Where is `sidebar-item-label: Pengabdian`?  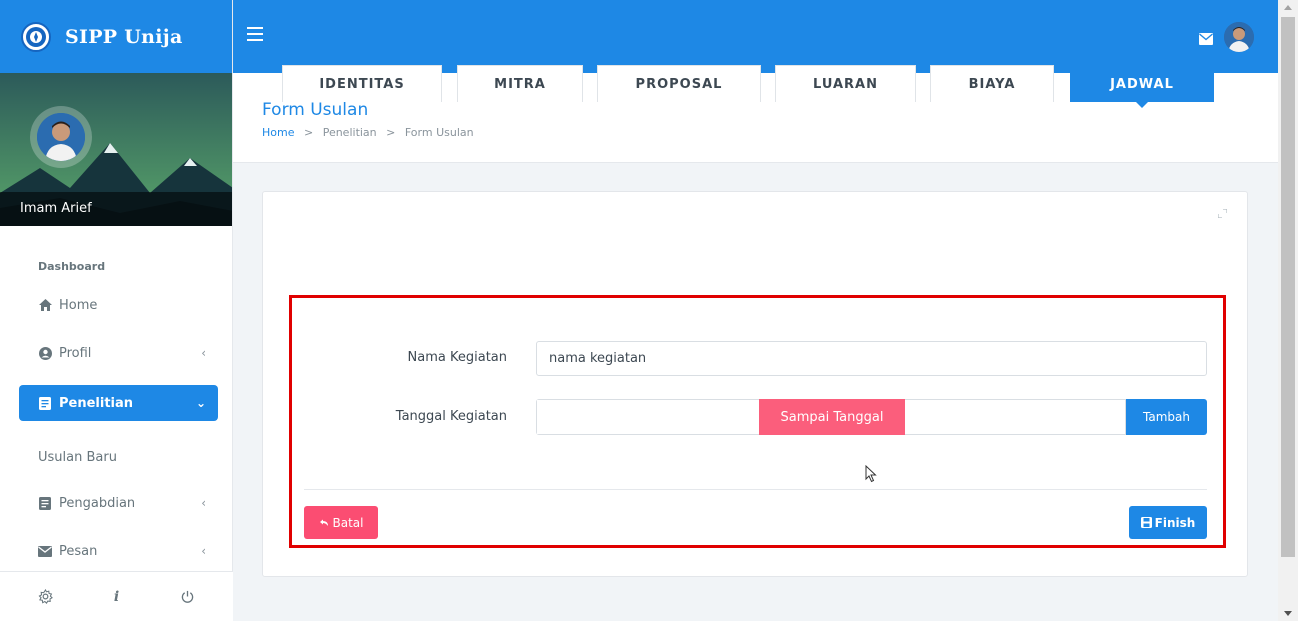
sidebar-item-label: Pengabdian is located at coordinates (97, 503).